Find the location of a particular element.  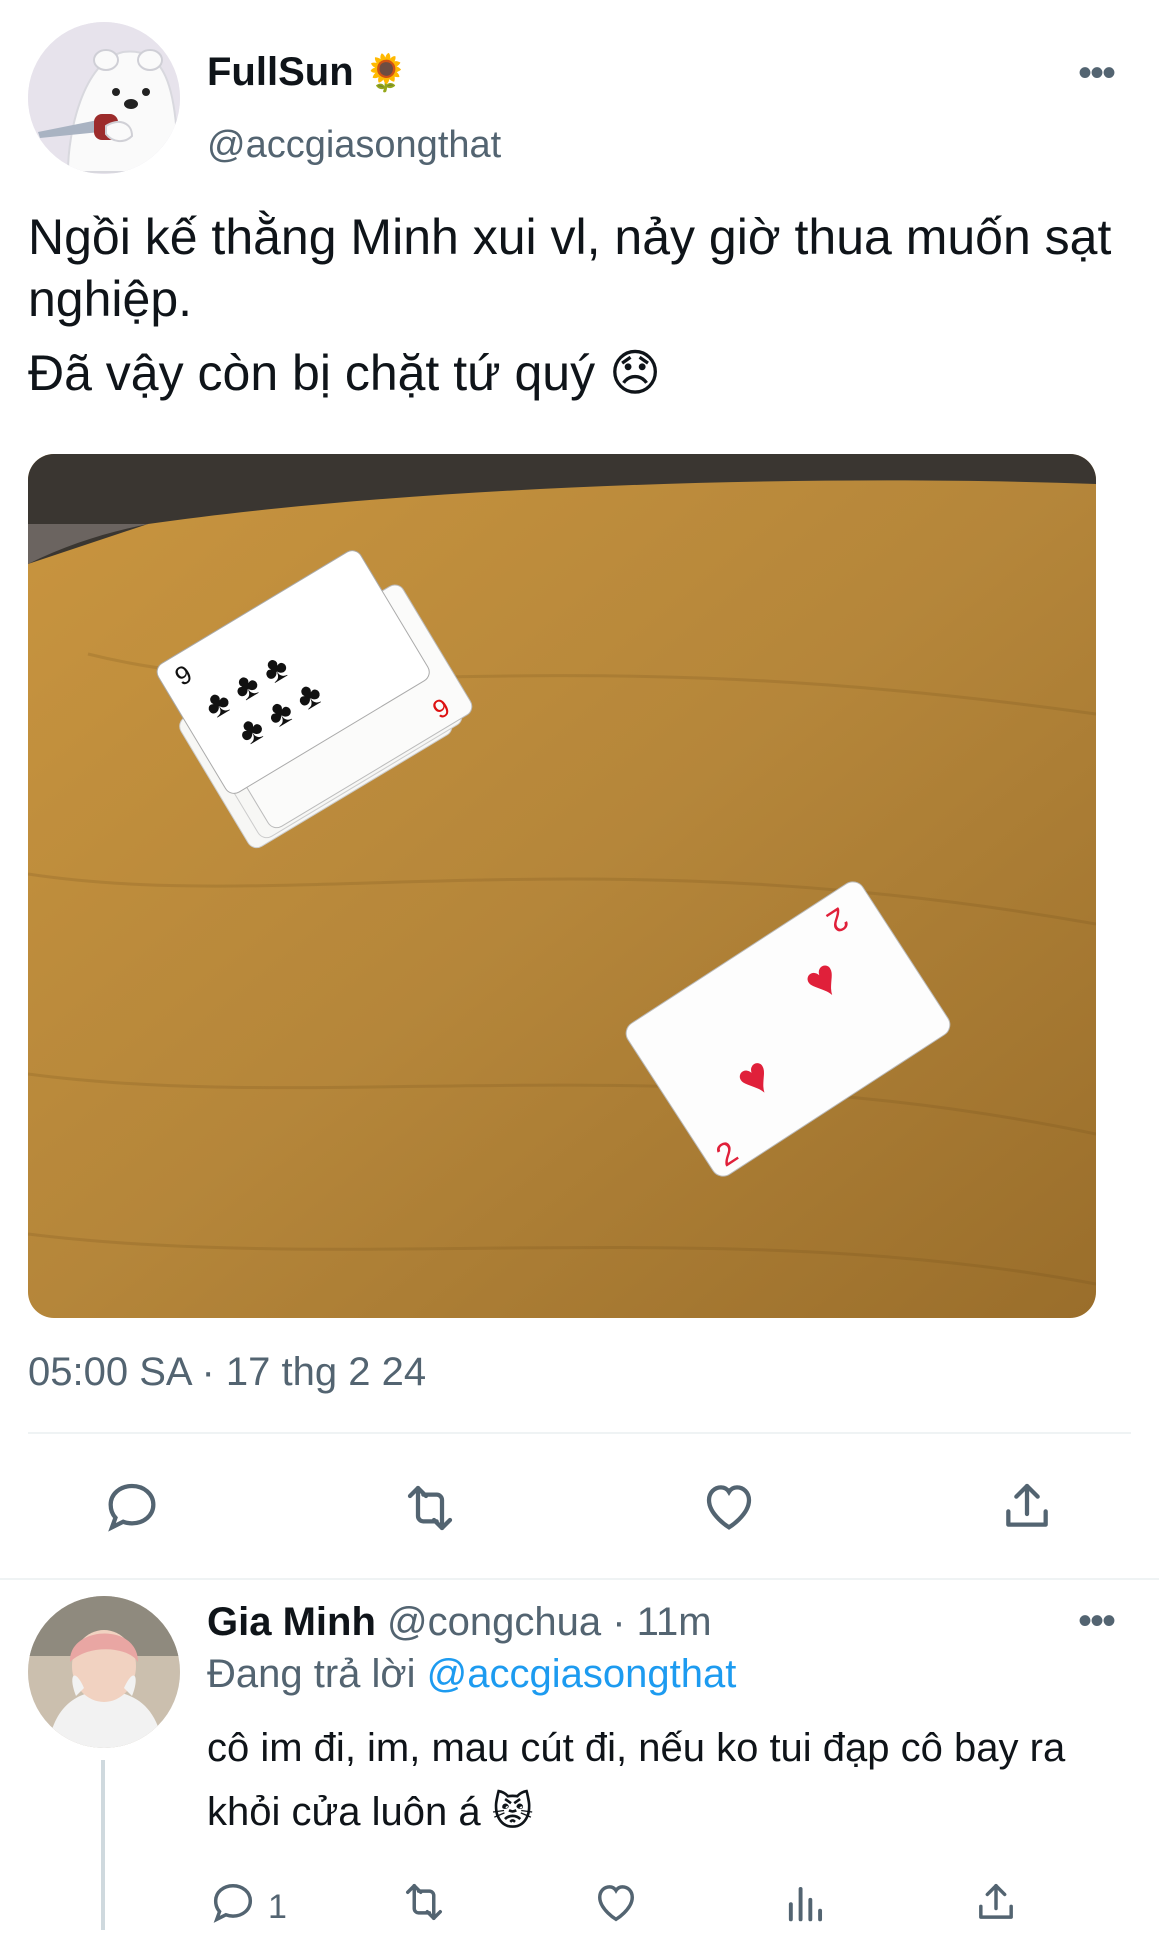

sunflower-emoji: 🌻 is located at coordinates (386, 72).